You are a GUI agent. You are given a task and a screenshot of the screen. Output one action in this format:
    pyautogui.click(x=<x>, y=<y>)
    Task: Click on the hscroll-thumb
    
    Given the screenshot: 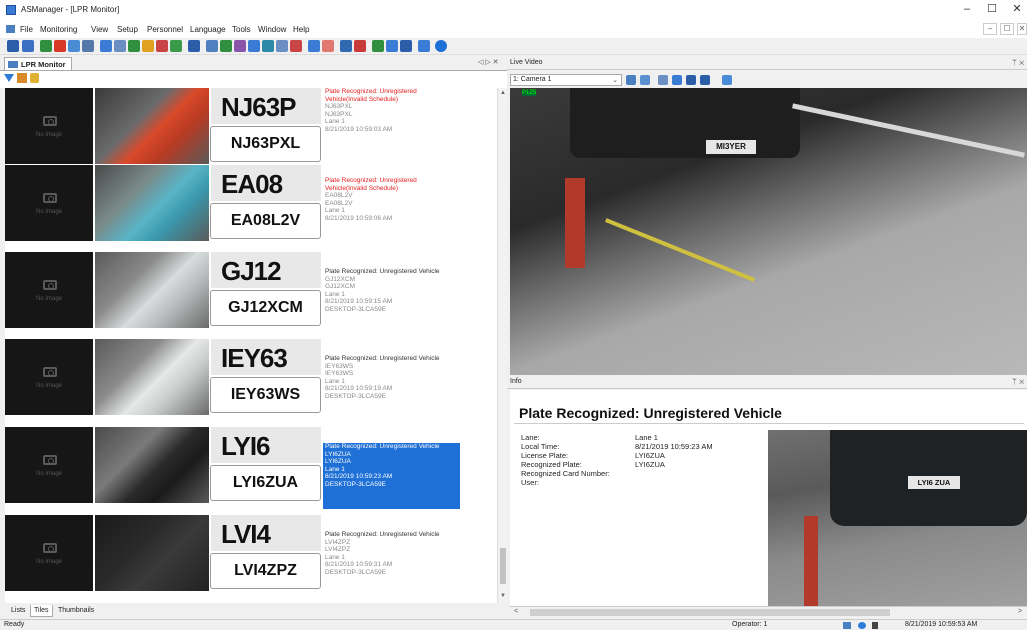 What is the action you would take?
    pyautogui.click(x=710, y=612)
    